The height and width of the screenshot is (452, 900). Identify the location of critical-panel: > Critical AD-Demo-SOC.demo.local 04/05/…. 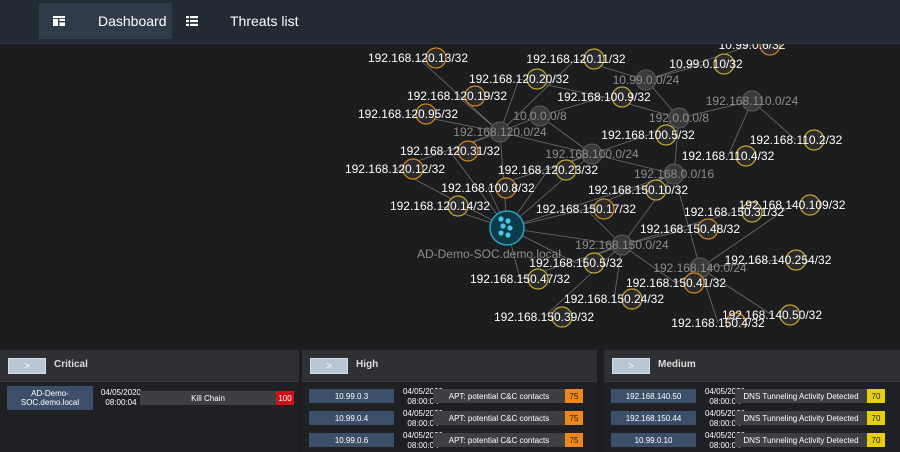
(149, 401).